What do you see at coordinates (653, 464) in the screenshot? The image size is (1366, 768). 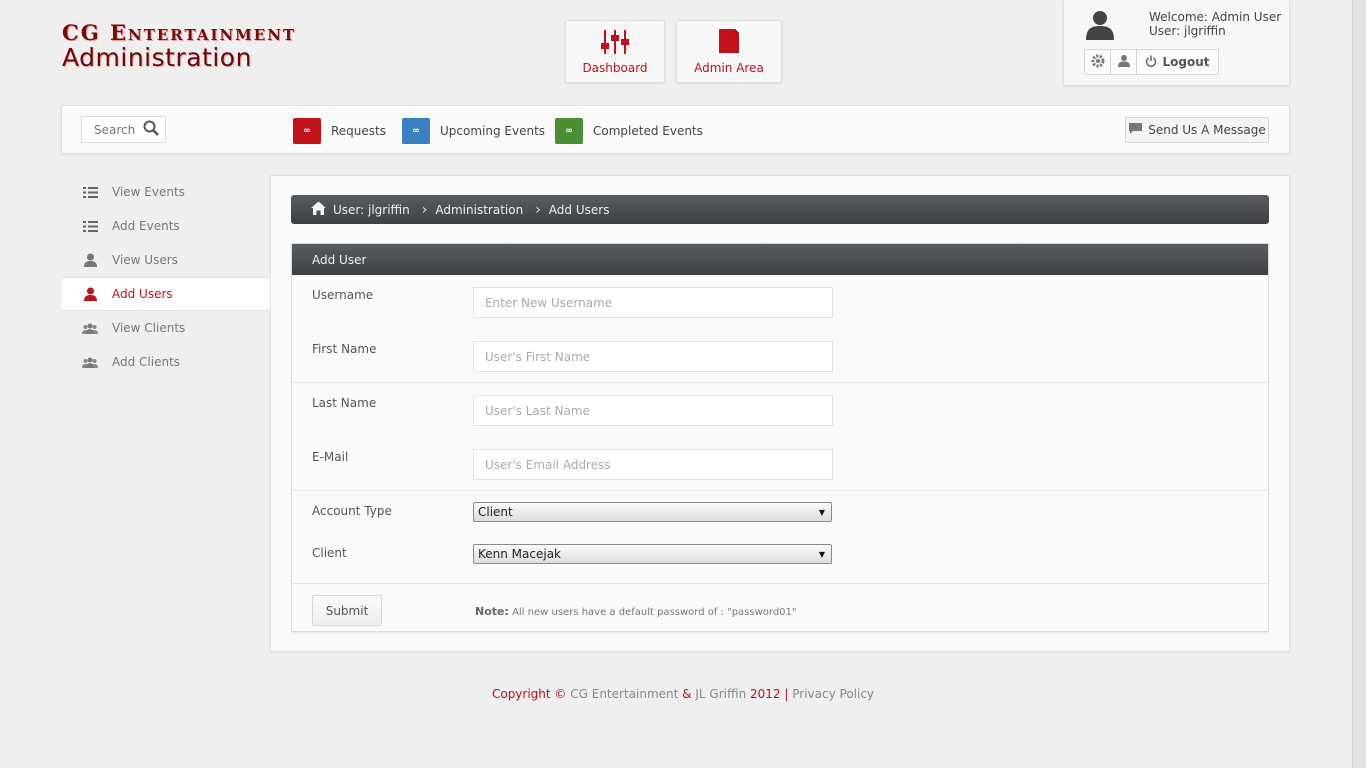 I see `email-field` at bounding box center [653, 464].